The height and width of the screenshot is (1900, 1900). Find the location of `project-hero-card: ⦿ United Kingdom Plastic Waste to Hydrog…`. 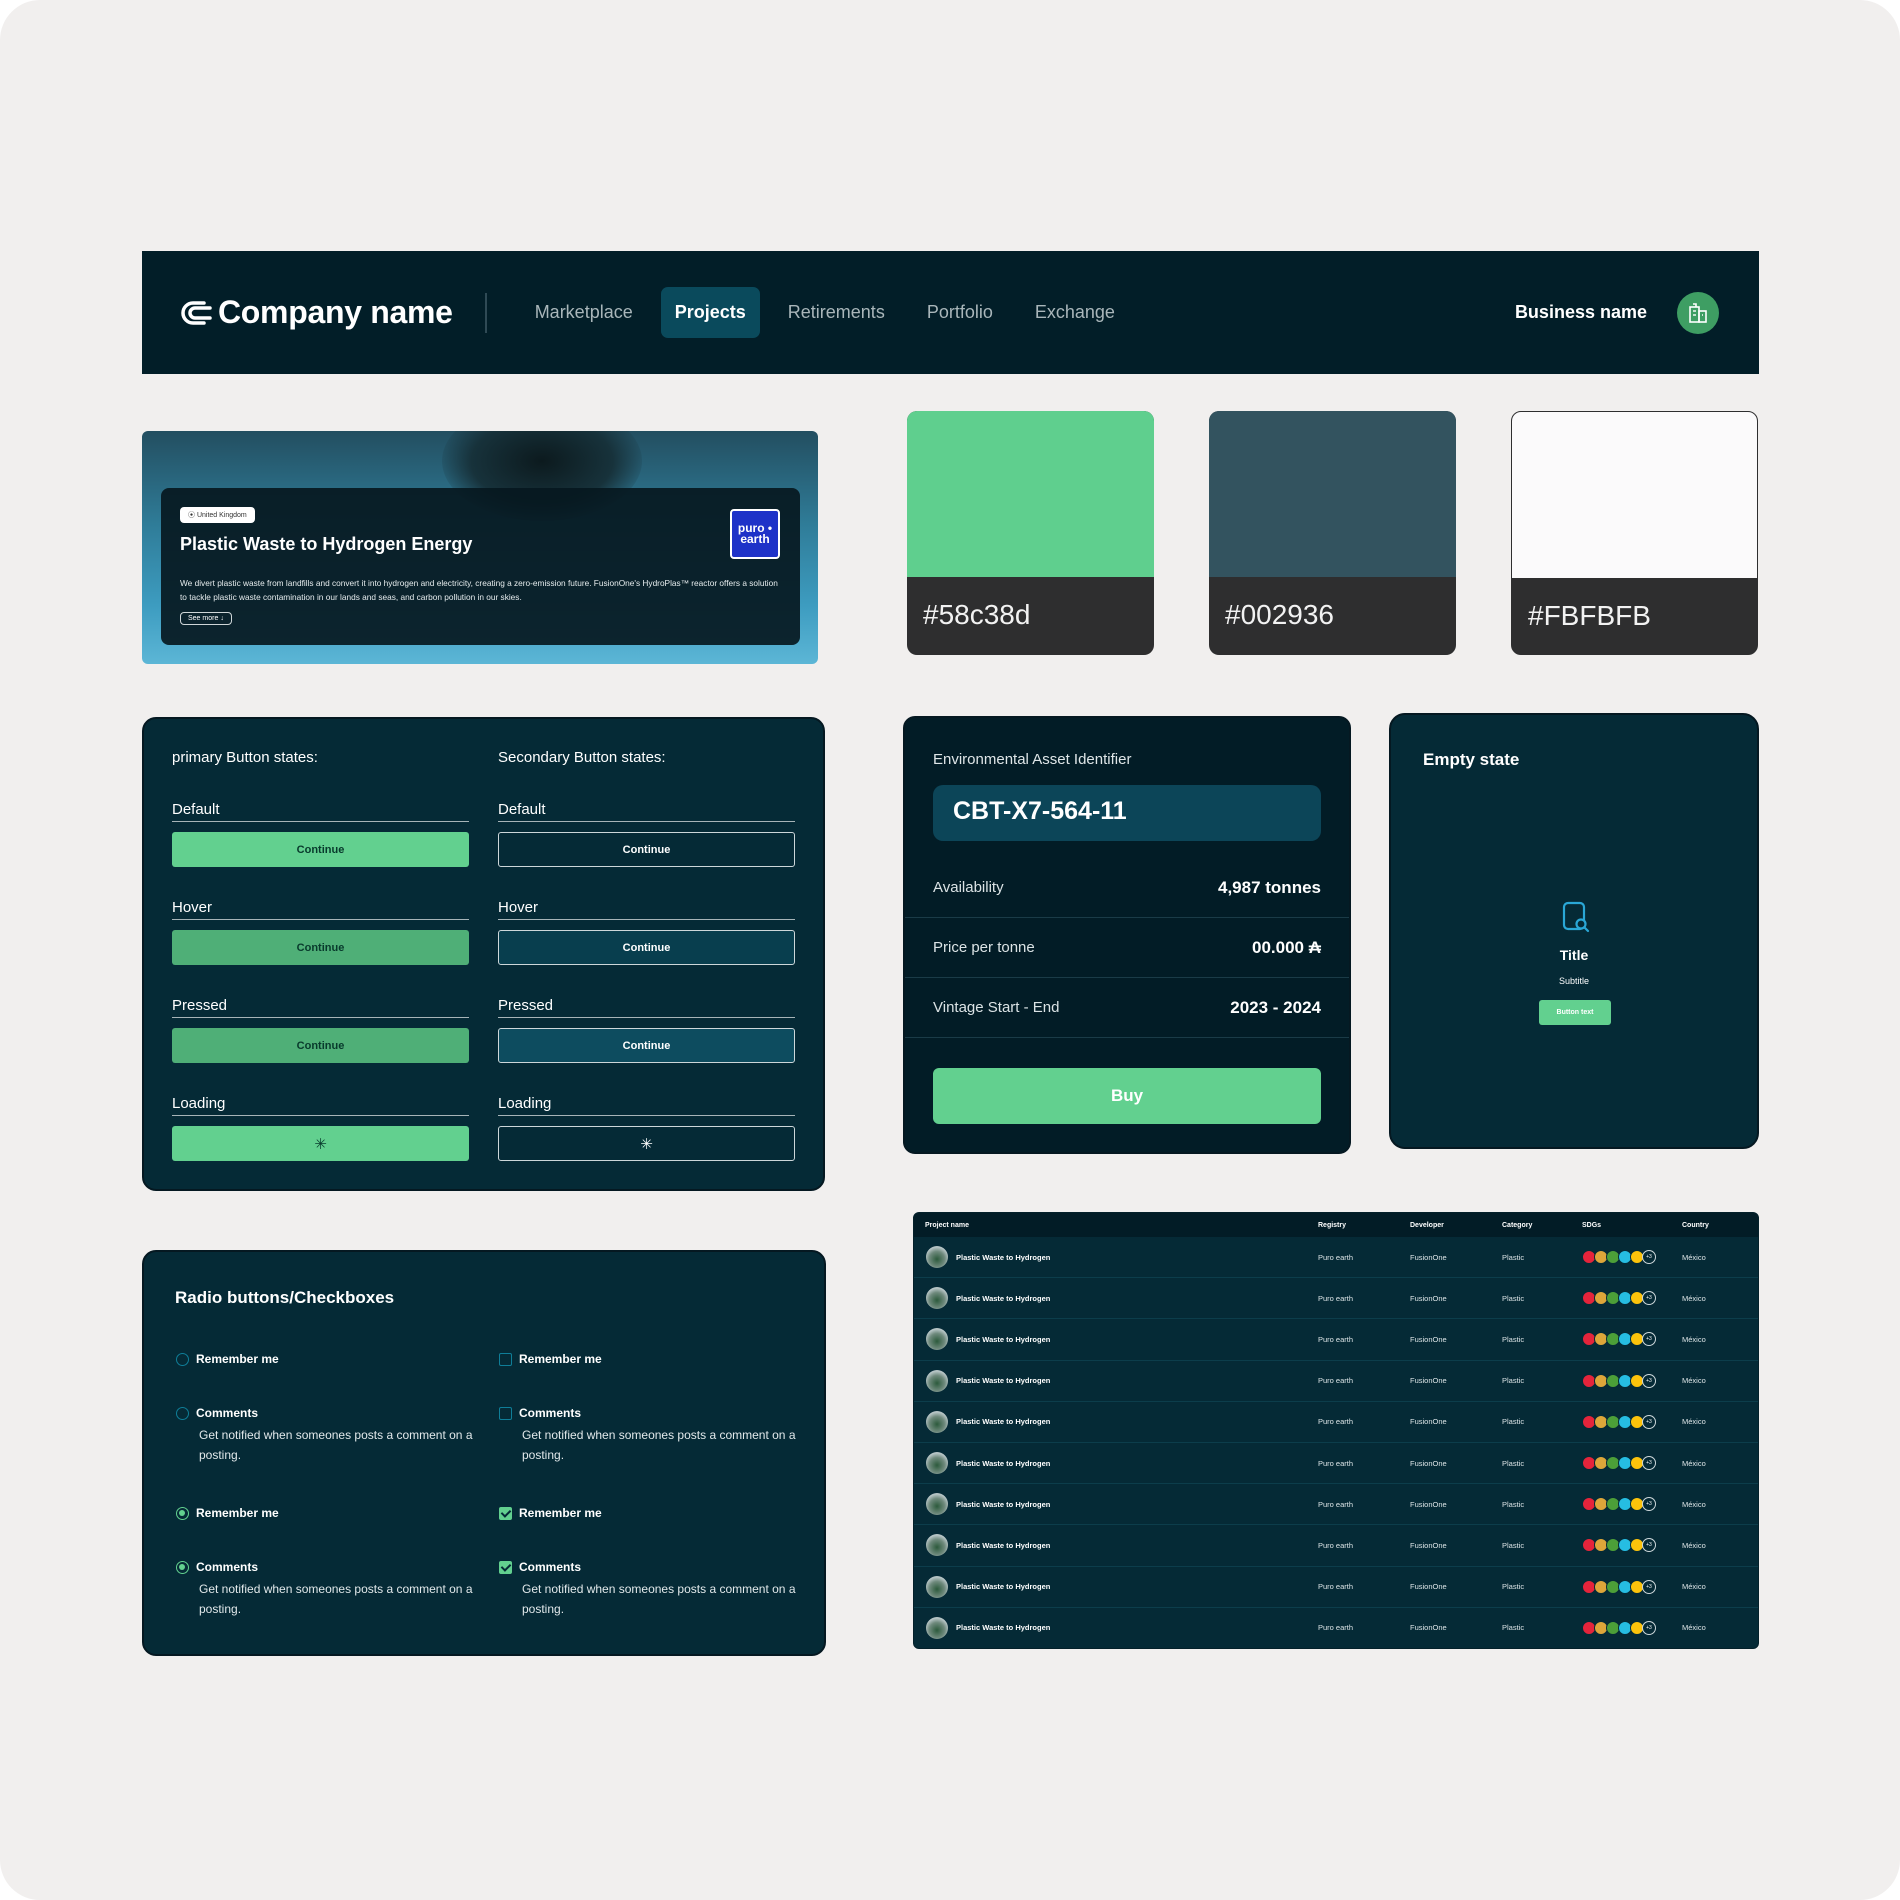

project-hero-card: ⦿ United Kingdom Plastic Waste to Hydrog… is located at coordinates (480, 547).